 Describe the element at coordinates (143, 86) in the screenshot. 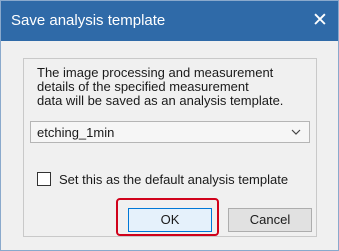

I see `description-line-2: details of the specified measurement` at that location.